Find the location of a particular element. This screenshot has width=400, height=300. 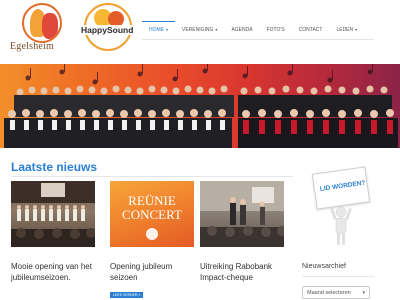

nav-item-home: HOME ▾ is located at coordinates (159, 29).